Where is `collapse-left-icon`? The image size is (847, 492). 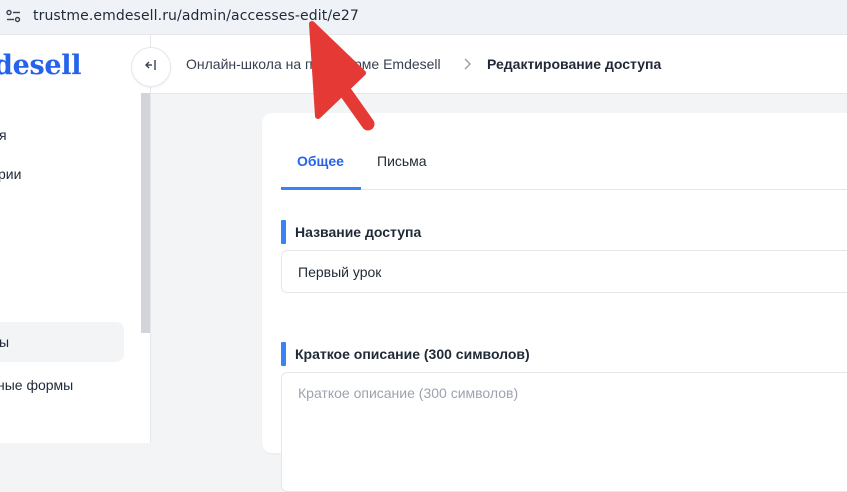 collapse-left-icon is located at coordinates (151, 67).